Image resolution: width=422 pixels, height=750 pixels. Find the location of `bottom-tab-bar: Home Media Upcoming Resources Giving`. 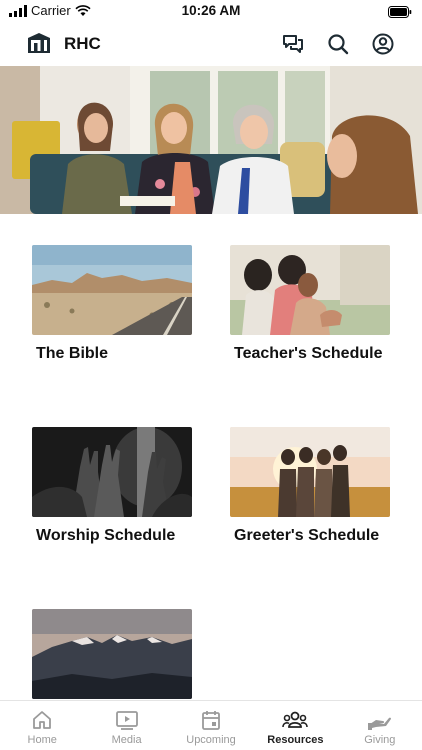

bottom-tab-bar: Home Media Upcoming Resources Giving is located at coordinates (211, 725).